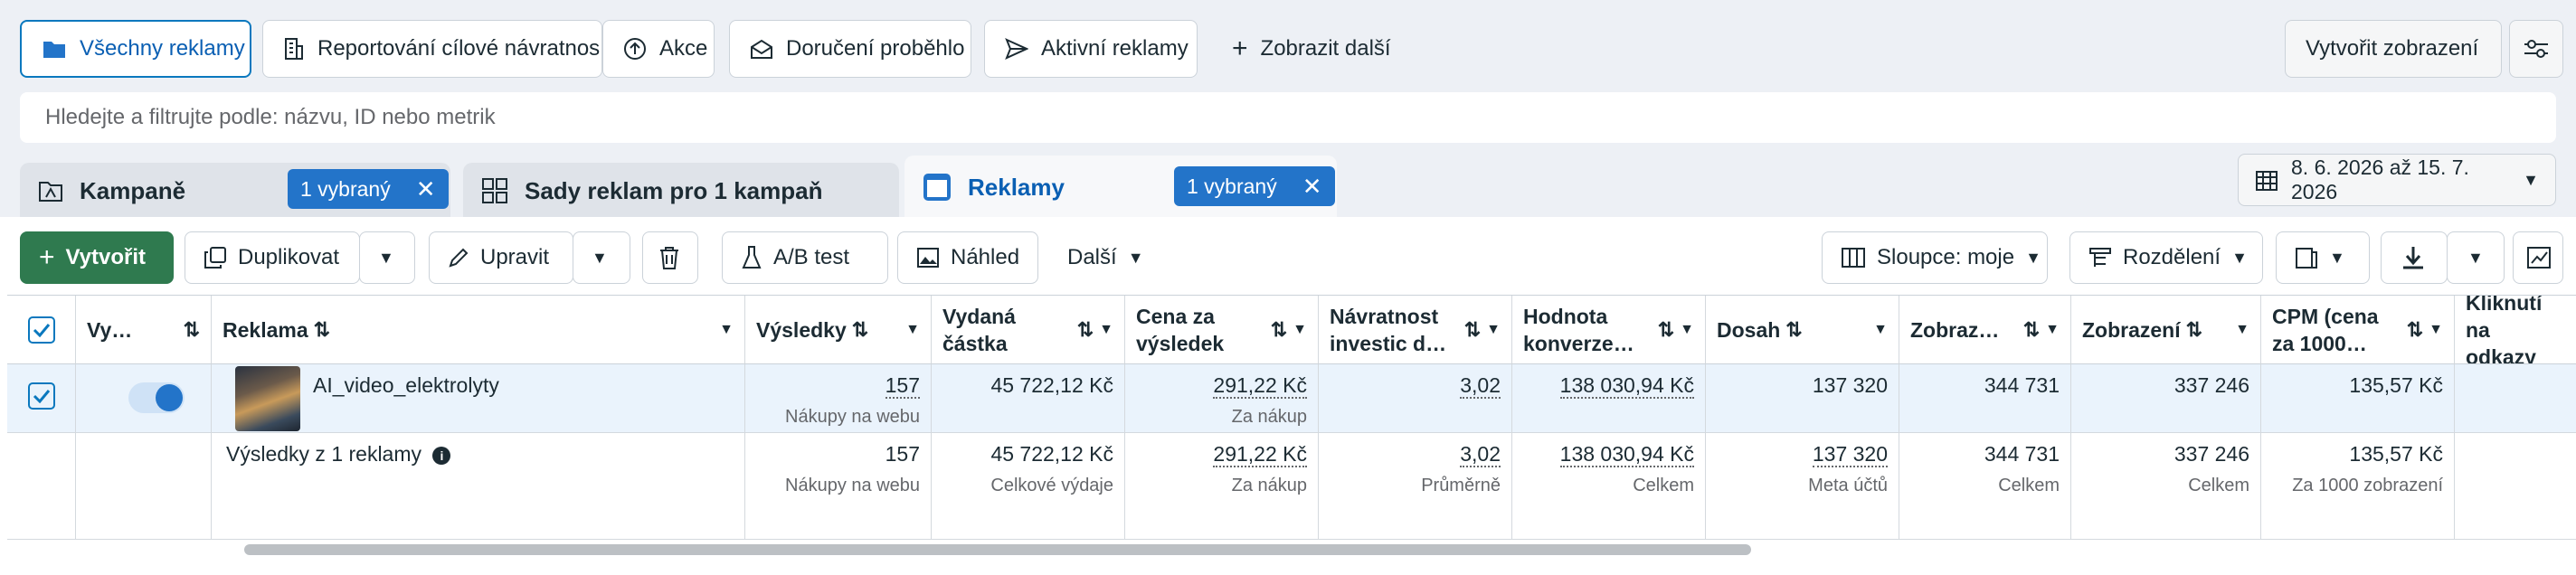 The image size is (2576, 575). I want to click on charts-button, so click(2538, 257).